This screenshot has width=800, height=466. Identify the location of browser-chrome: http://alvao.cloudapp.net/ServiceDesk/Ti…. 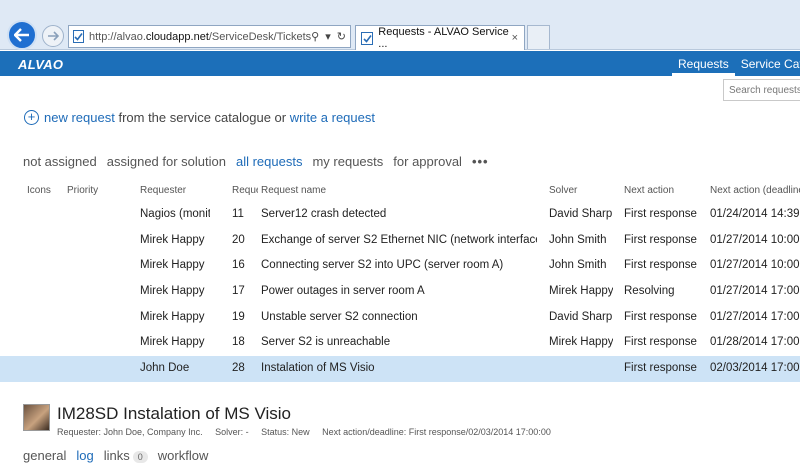
(400, 25).